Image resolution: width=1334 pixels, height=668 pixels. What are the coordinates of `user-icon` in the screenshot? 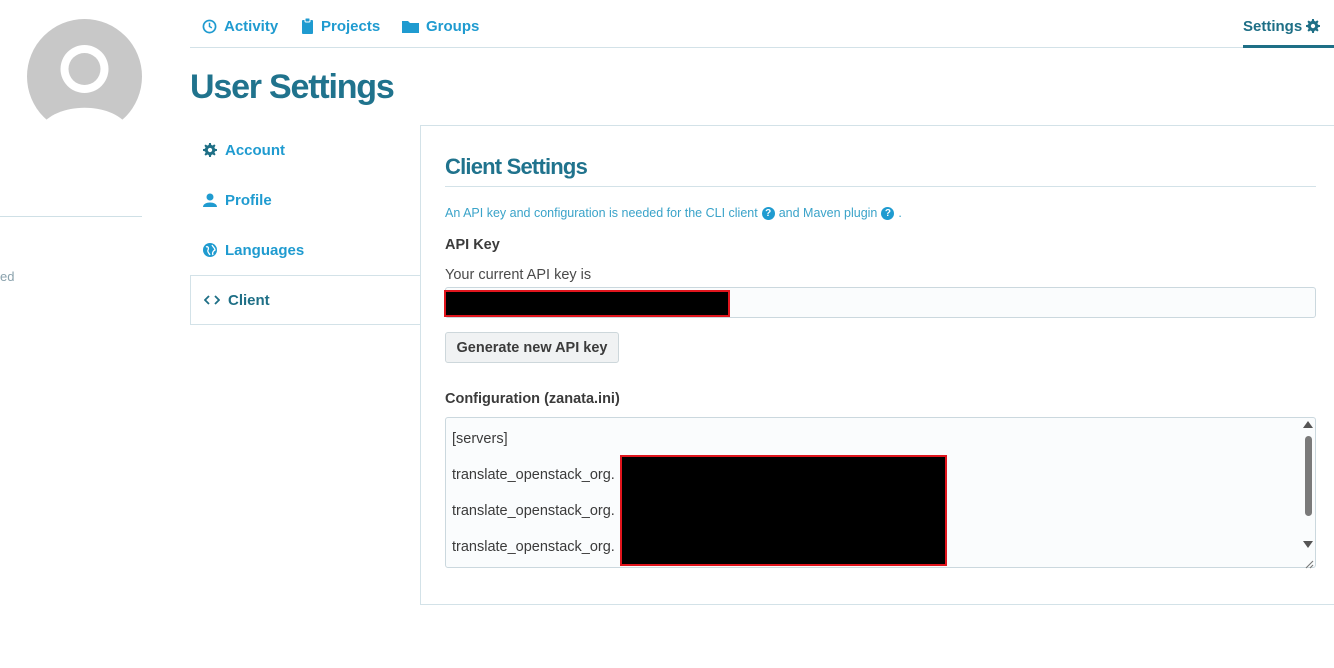 It's located at (210, 200).